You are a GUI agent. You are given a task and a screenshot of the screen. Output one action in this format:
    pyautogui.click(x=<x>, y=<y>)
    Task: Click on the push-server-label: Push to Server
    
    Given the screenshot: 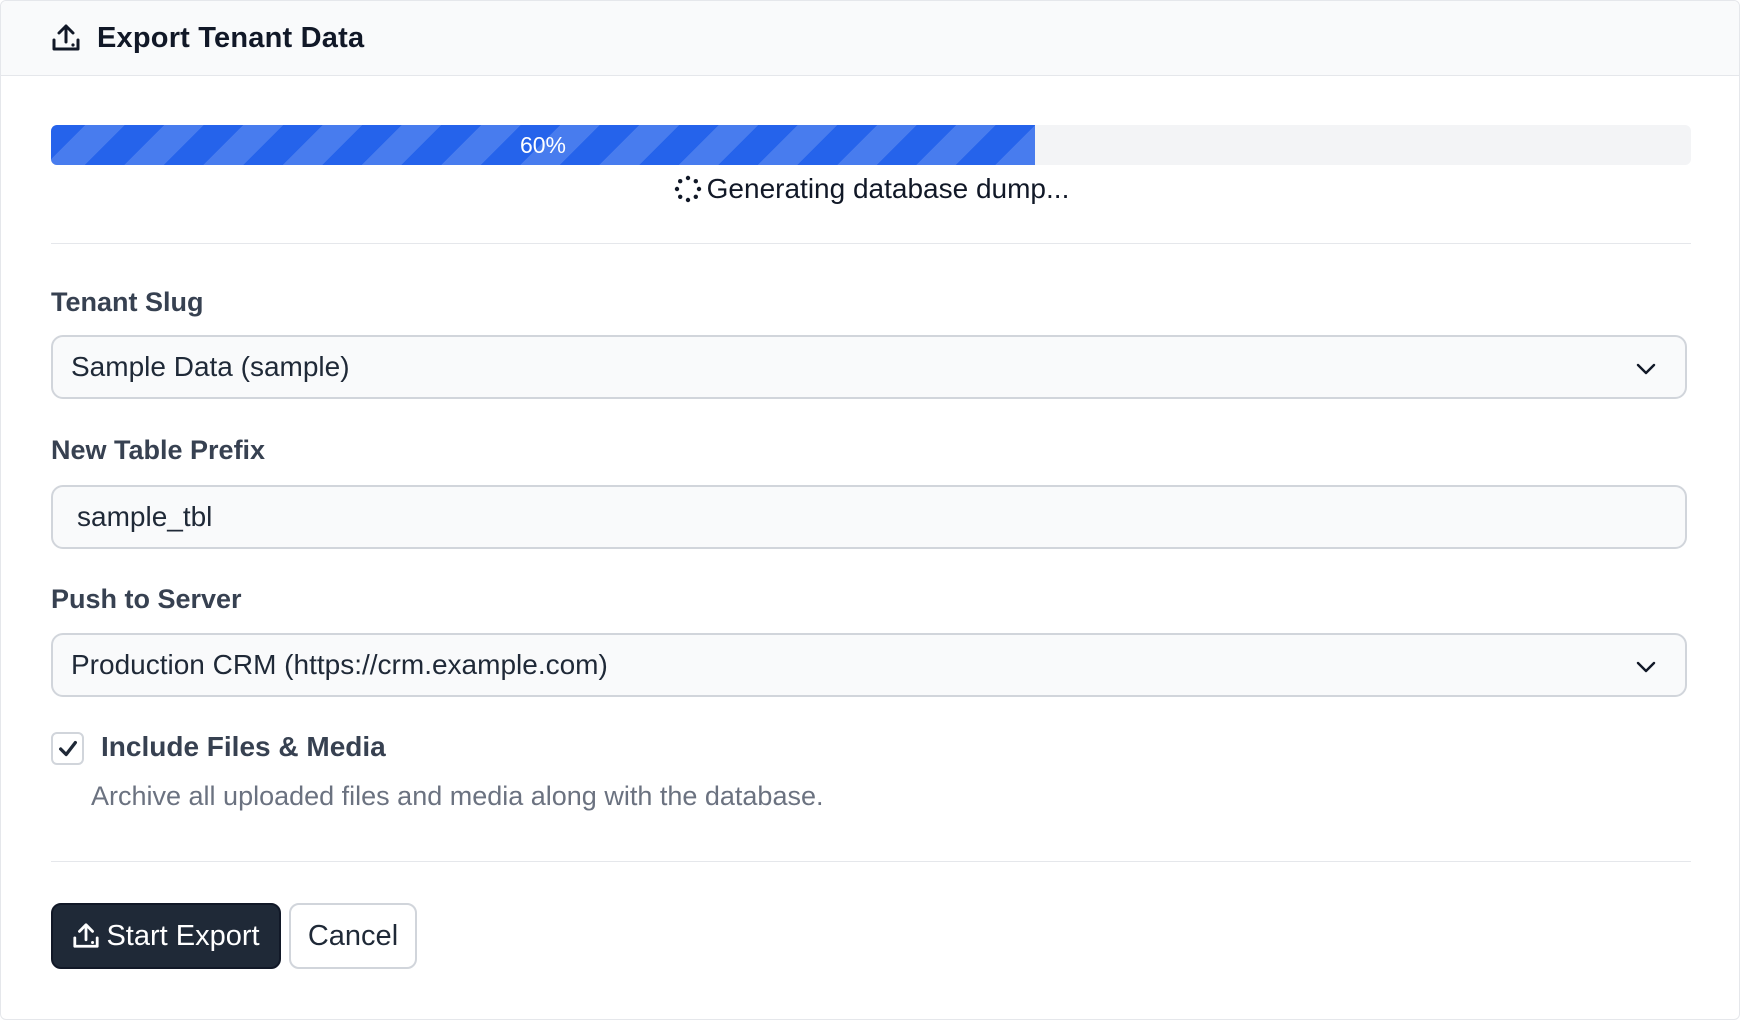 What is the action you would take?
    pyautogui.click(x=146, y=599)
    